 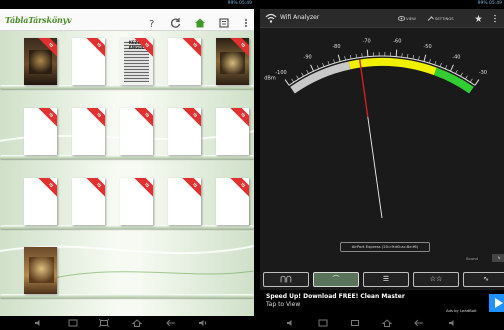 What do you see at coordinates (382, 18) in the screenshot?
I see `app-toolbar: Wifi Analyzer VIEW SETTINGS` at bounding box center [382, 18].